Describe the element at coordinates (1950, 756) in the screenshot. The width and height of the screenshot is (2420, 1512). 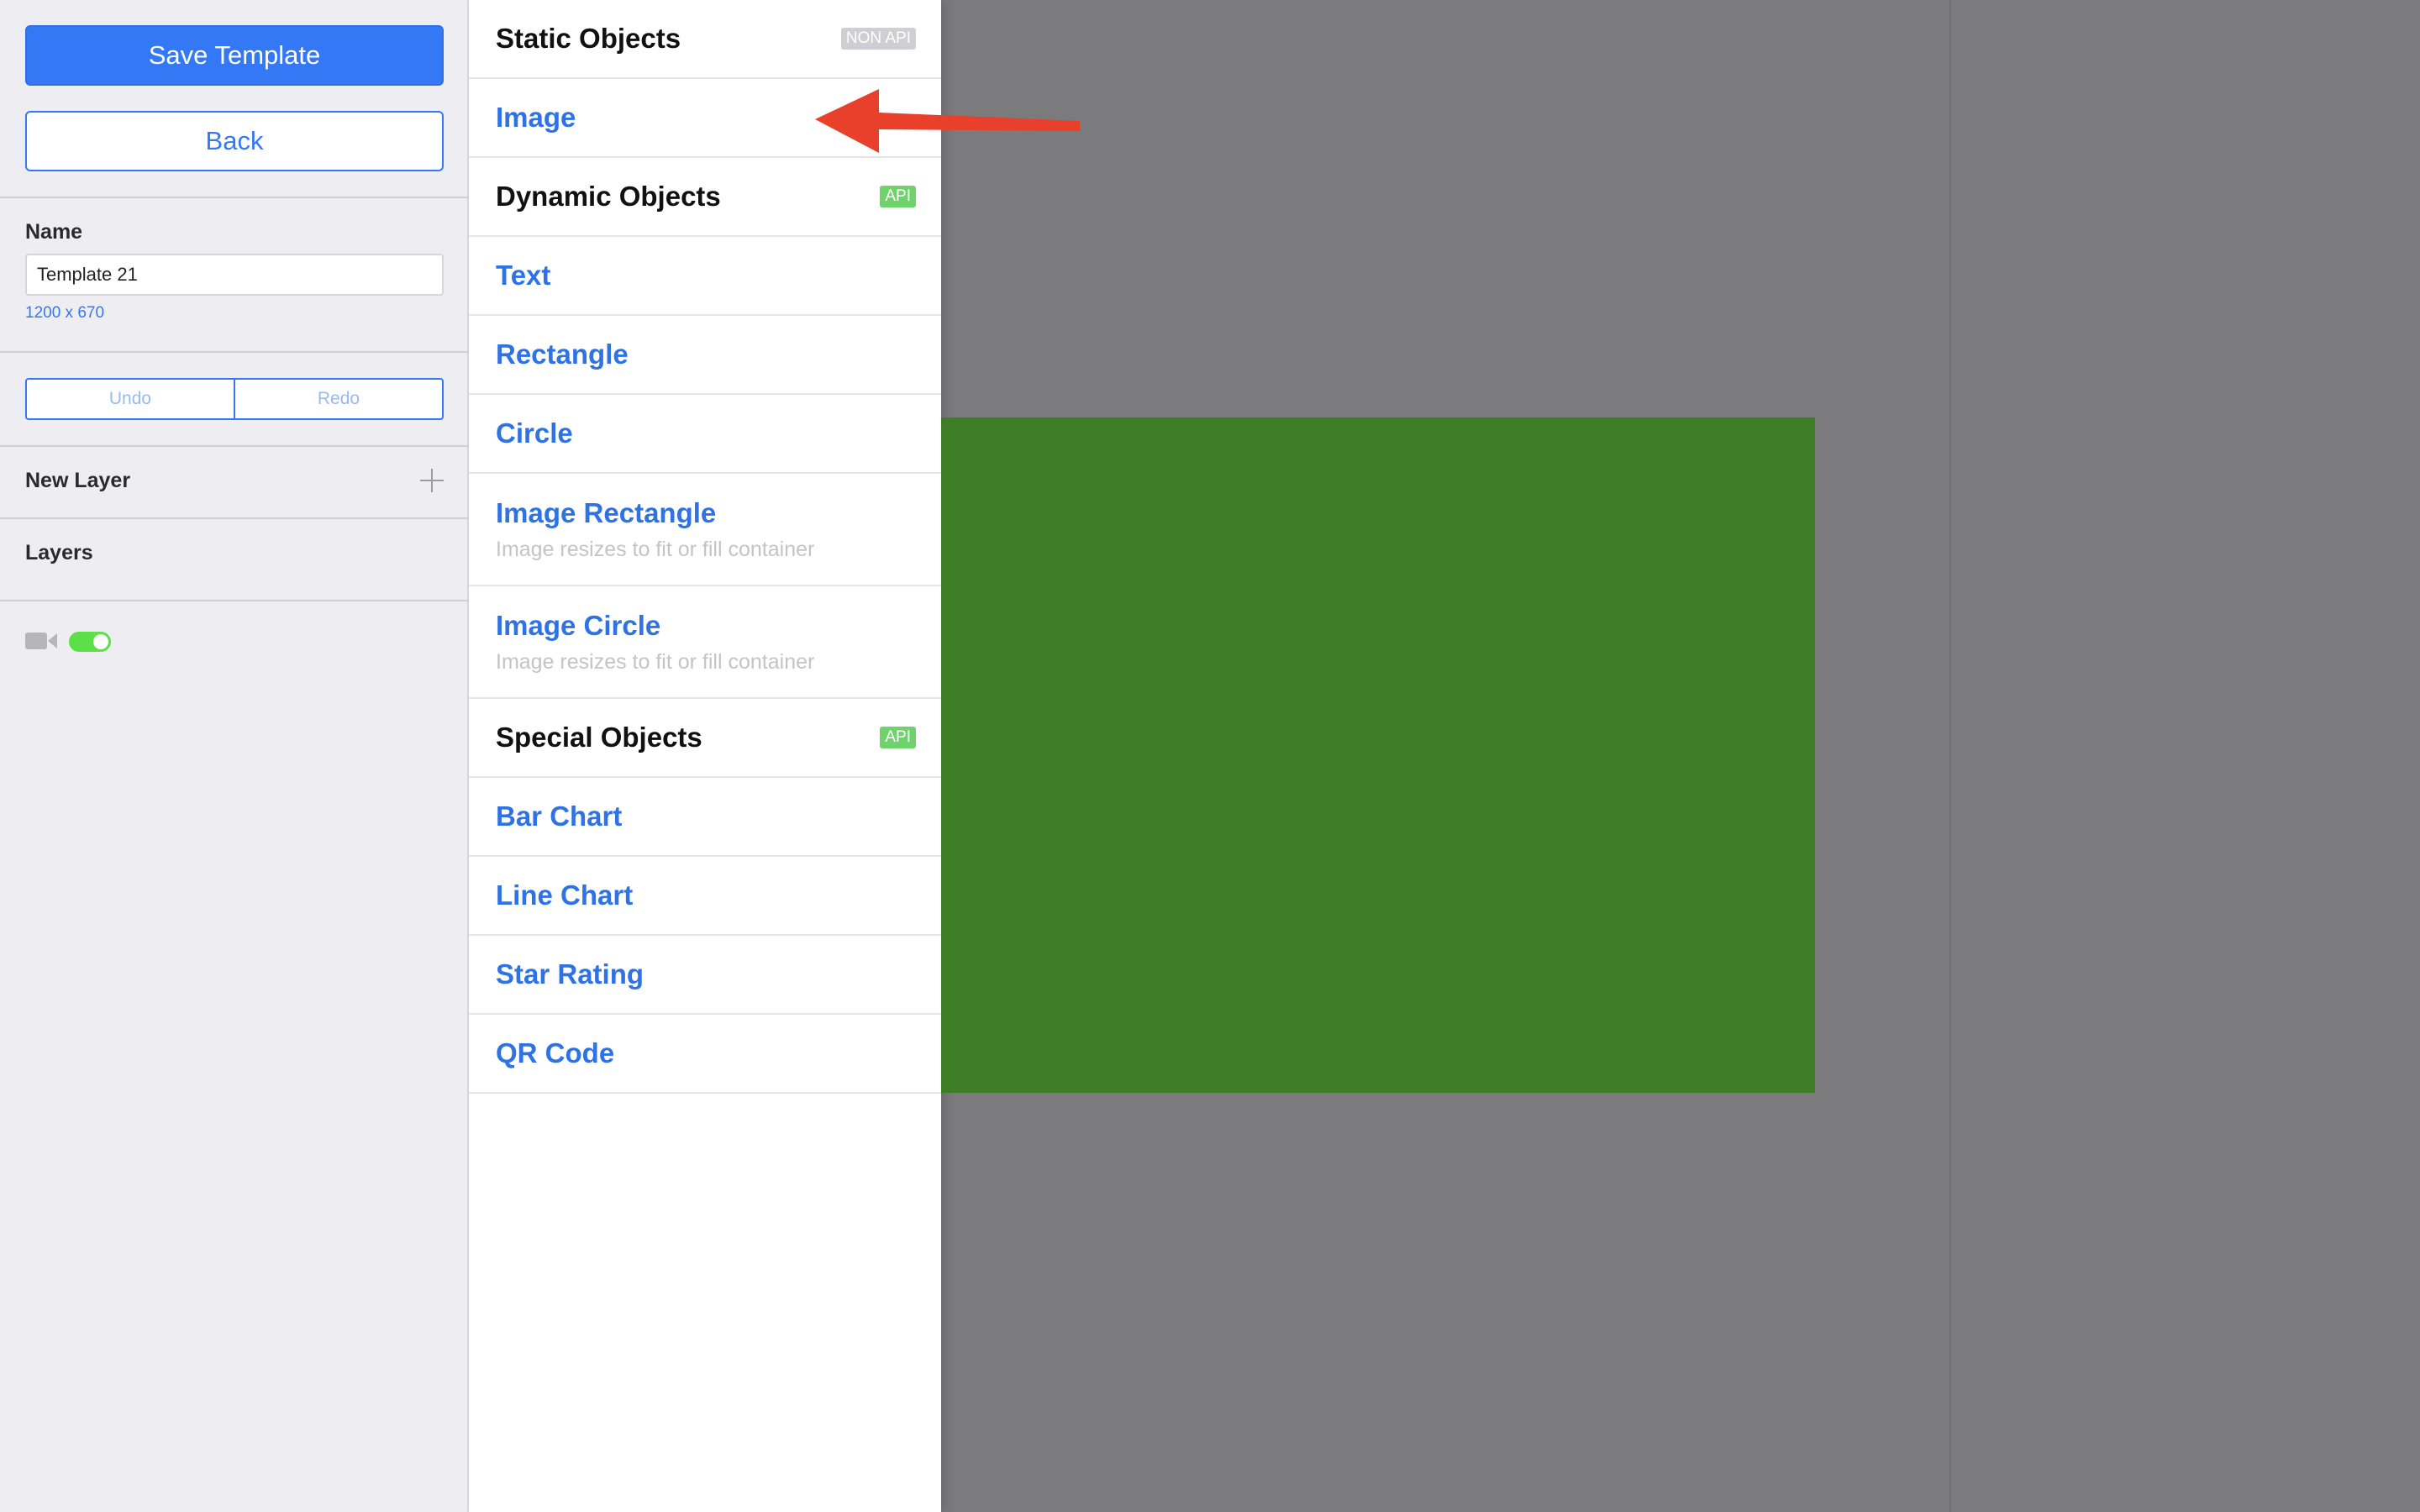
I see `canvas-guide-line` at that location.